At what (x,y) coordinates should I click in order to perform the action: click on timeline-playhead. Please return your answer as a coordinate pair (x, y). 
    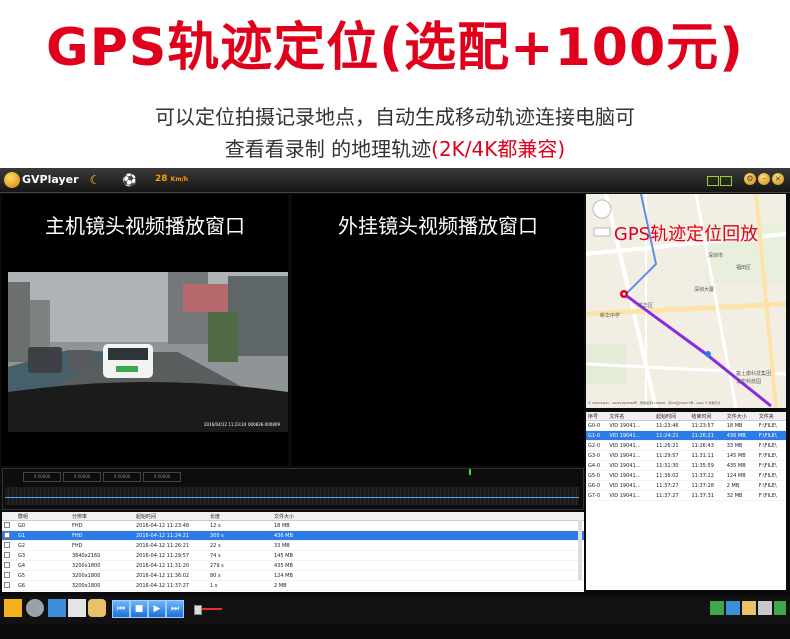
    Looking at the image, I should click on (470, 472).